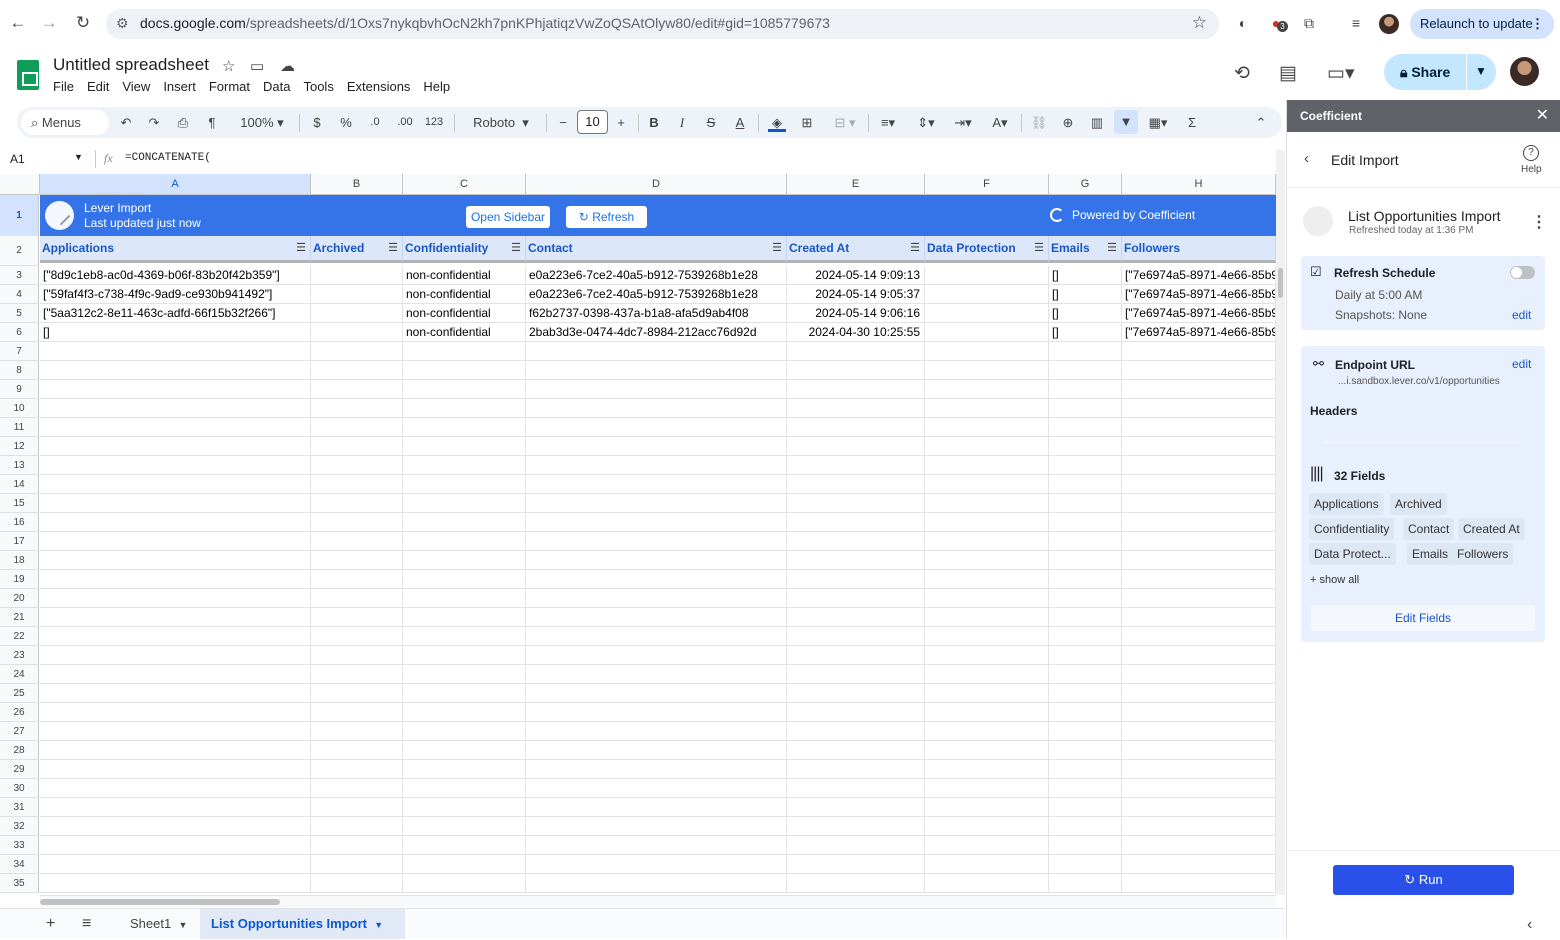 Image resolution: width=1560 pixels, height=940 pixels. Describe the element at coordinates (122, 23) in the screenshot. I see `site-info-icon: ⚙` at that location.